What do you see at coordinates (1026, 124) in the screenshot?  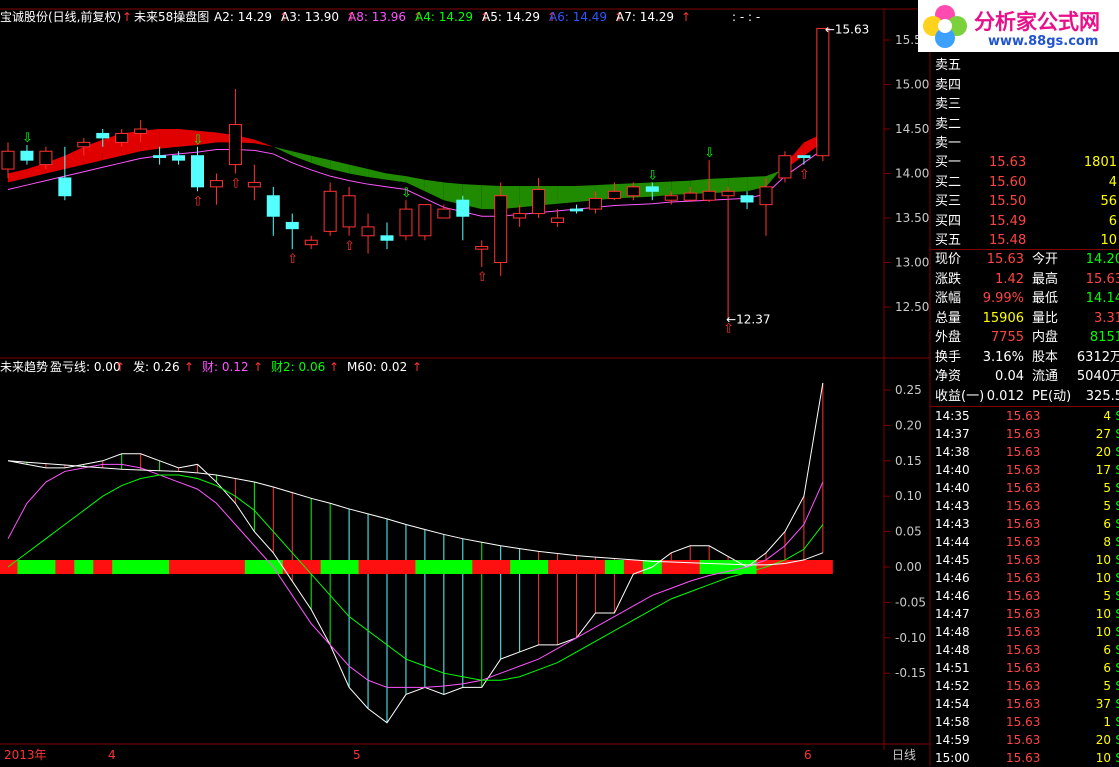 I see `order-row: 卖二` at bounding box center [1026, 124].